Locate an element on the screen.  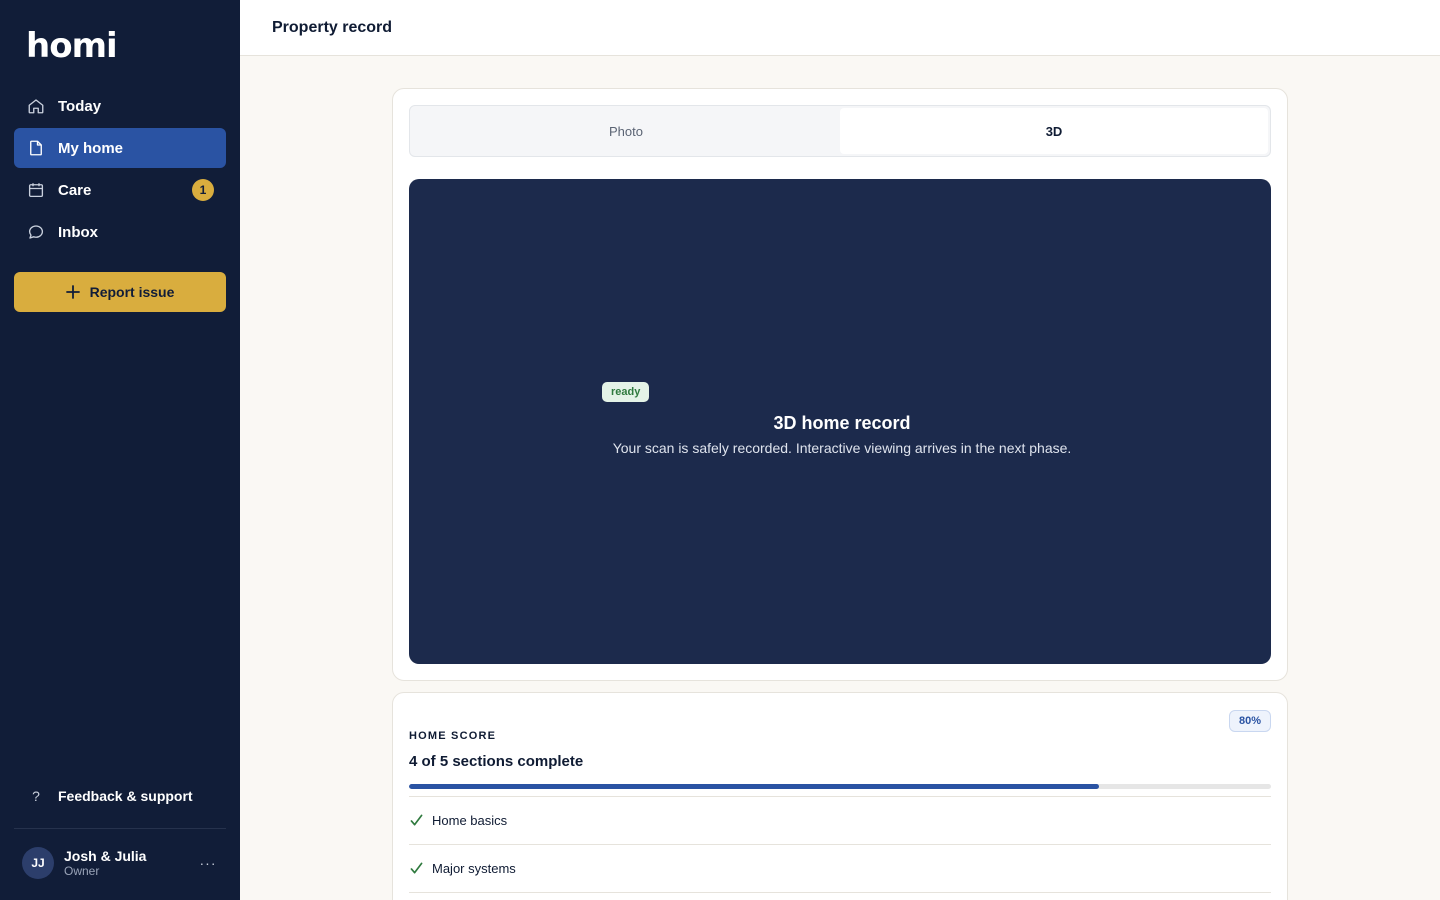
sidebar-divider is located at coordinates (120, 828).